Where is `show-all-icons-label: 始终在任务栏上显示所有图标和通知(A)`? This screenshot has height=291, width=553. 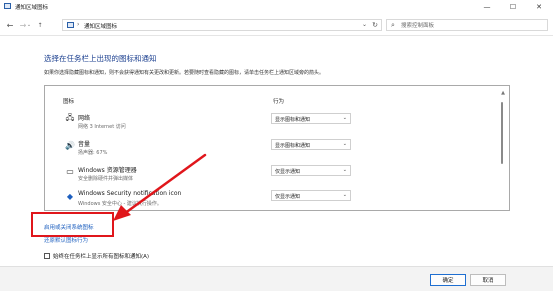 show-all-icons-label: 始终在任务栏上显示所有图标和通知(A) is located at coordinates (101, 256).